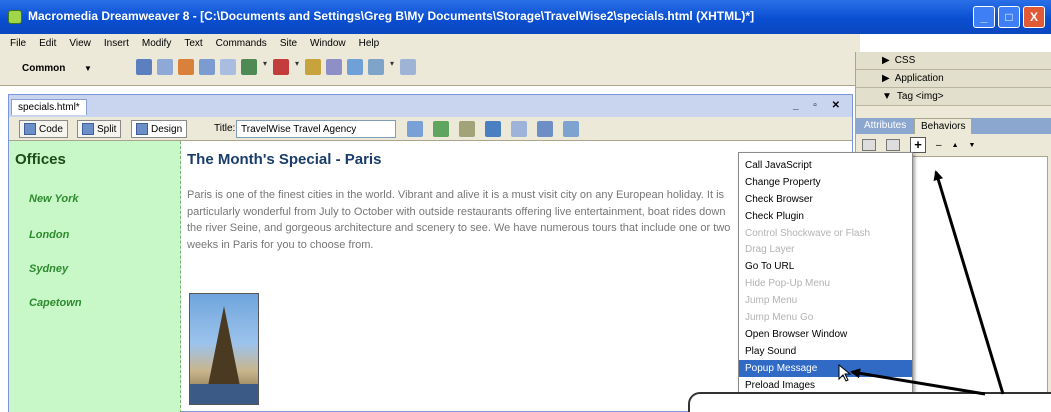  What do you see at coordinates (225, 128) in the screenshot?
I see `title-label: Title:` at bounding box center [225, 128].